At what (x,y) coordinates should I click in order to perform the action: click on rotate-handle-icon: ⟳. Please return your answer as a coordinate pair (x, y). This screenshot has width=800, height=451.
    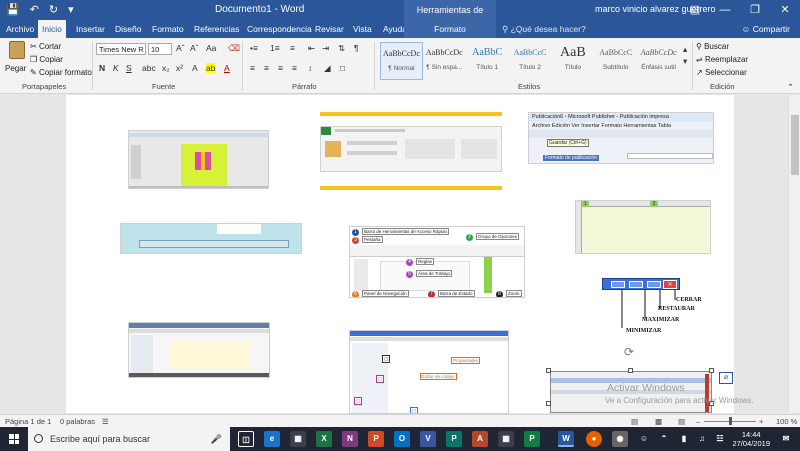
    Looking at the image, I should click on (629, 352).